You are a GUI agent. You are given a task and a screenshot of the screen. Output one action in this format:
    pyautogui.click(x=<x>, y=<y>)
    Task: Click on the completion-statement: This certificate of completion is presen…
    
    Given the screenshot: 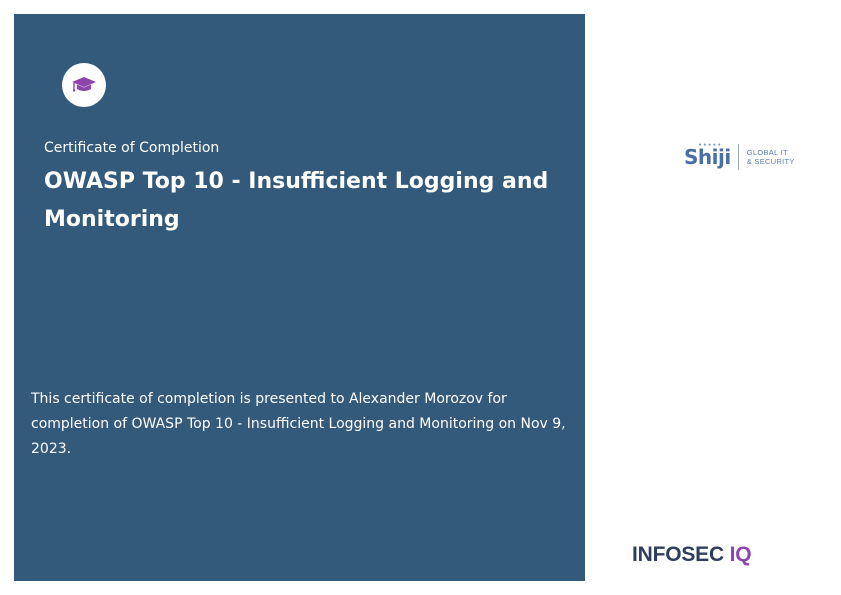 What is the action you would take?
    pyautogui.click(x=298, y=424)
    